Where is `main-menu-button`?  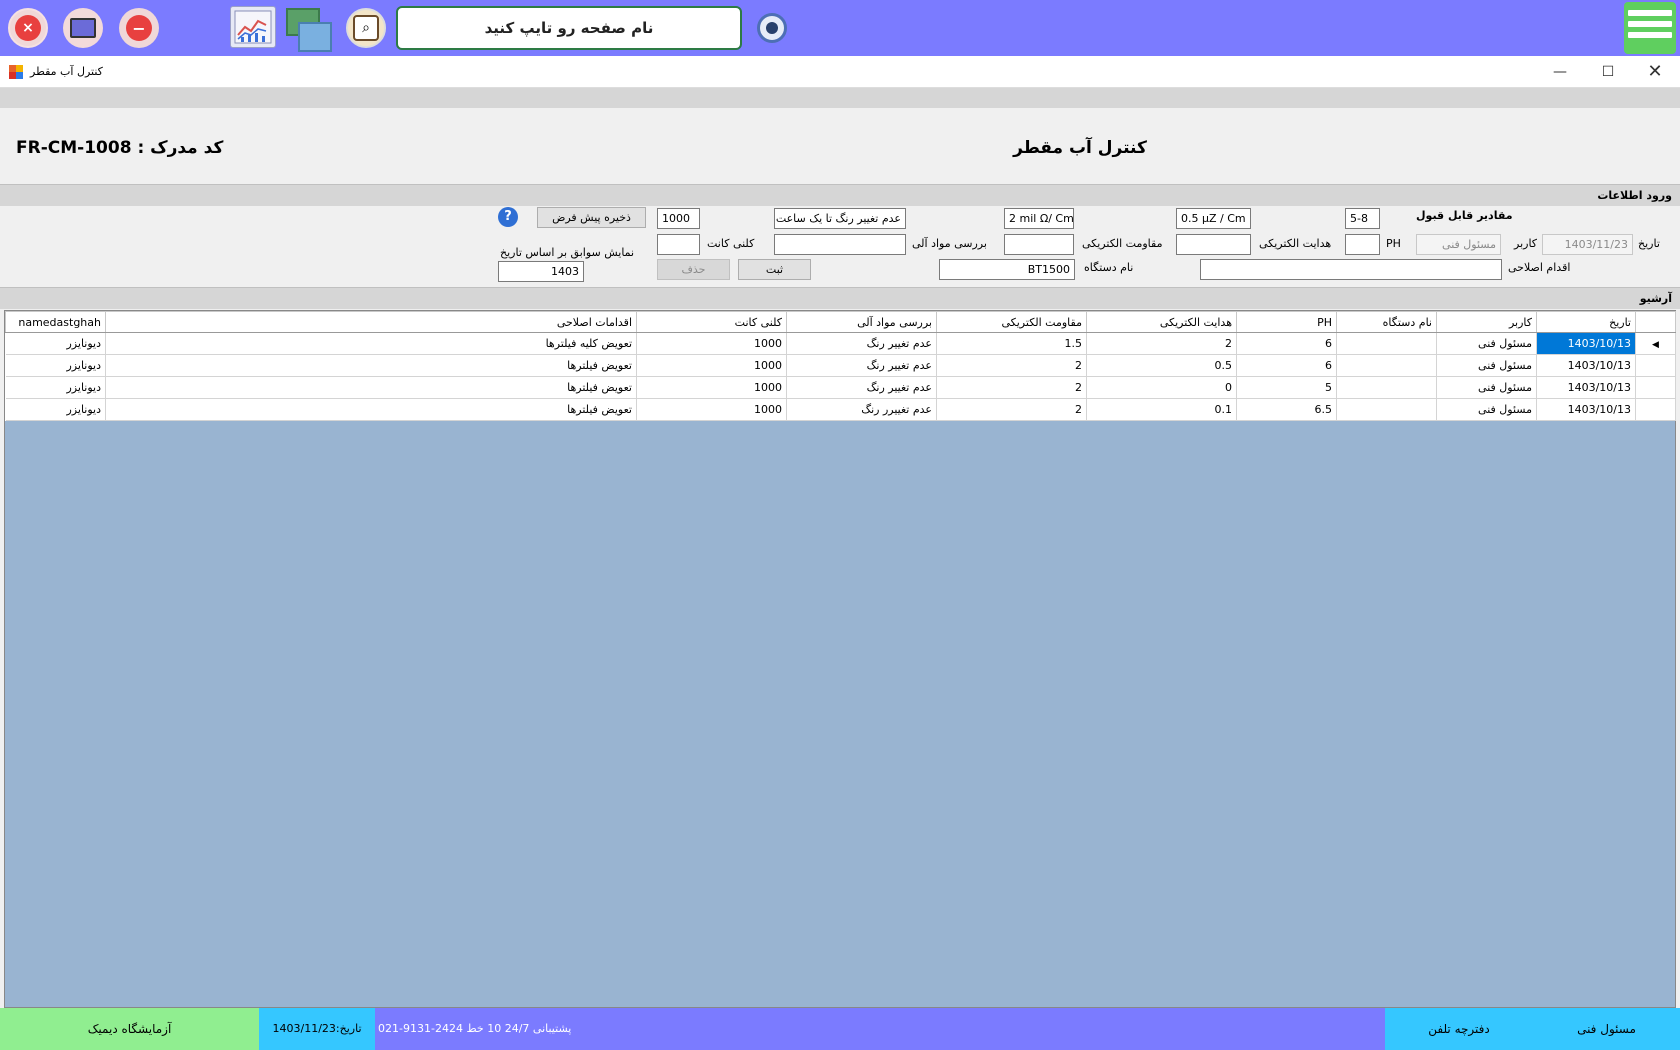 main-menu-button is located at coordinates (1650, 28).